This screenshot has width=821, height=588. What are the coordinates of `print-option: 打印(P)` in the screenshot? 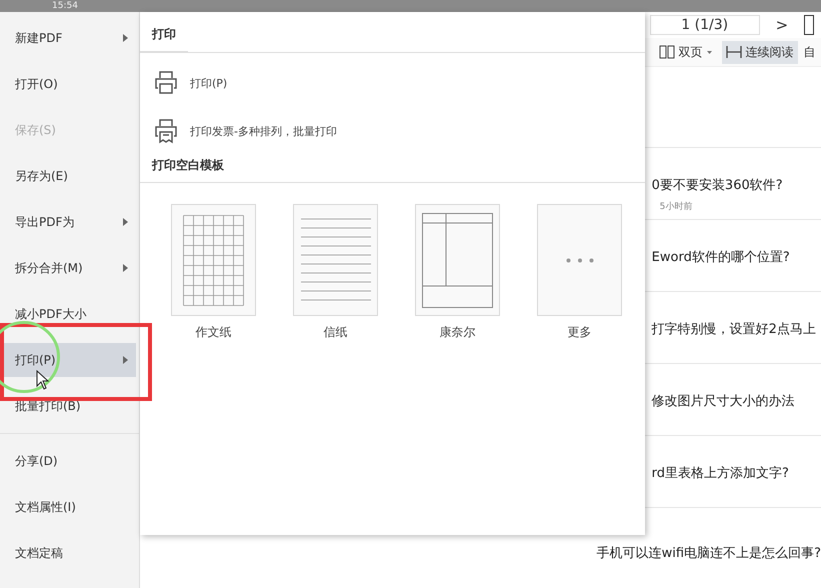 It's located at (392, 83).